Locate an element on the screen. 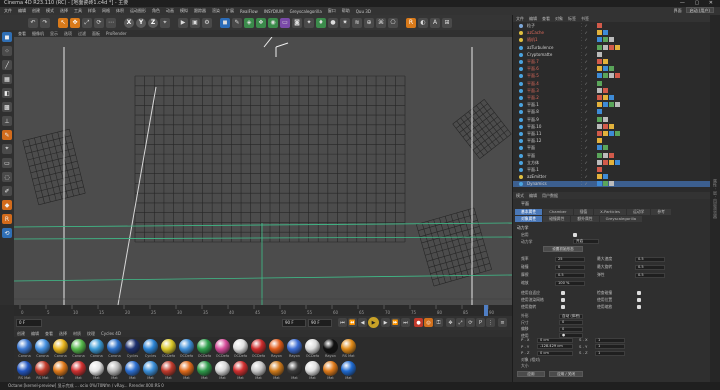  snap-icon: ⌖ is located at coordinates (7, 149).